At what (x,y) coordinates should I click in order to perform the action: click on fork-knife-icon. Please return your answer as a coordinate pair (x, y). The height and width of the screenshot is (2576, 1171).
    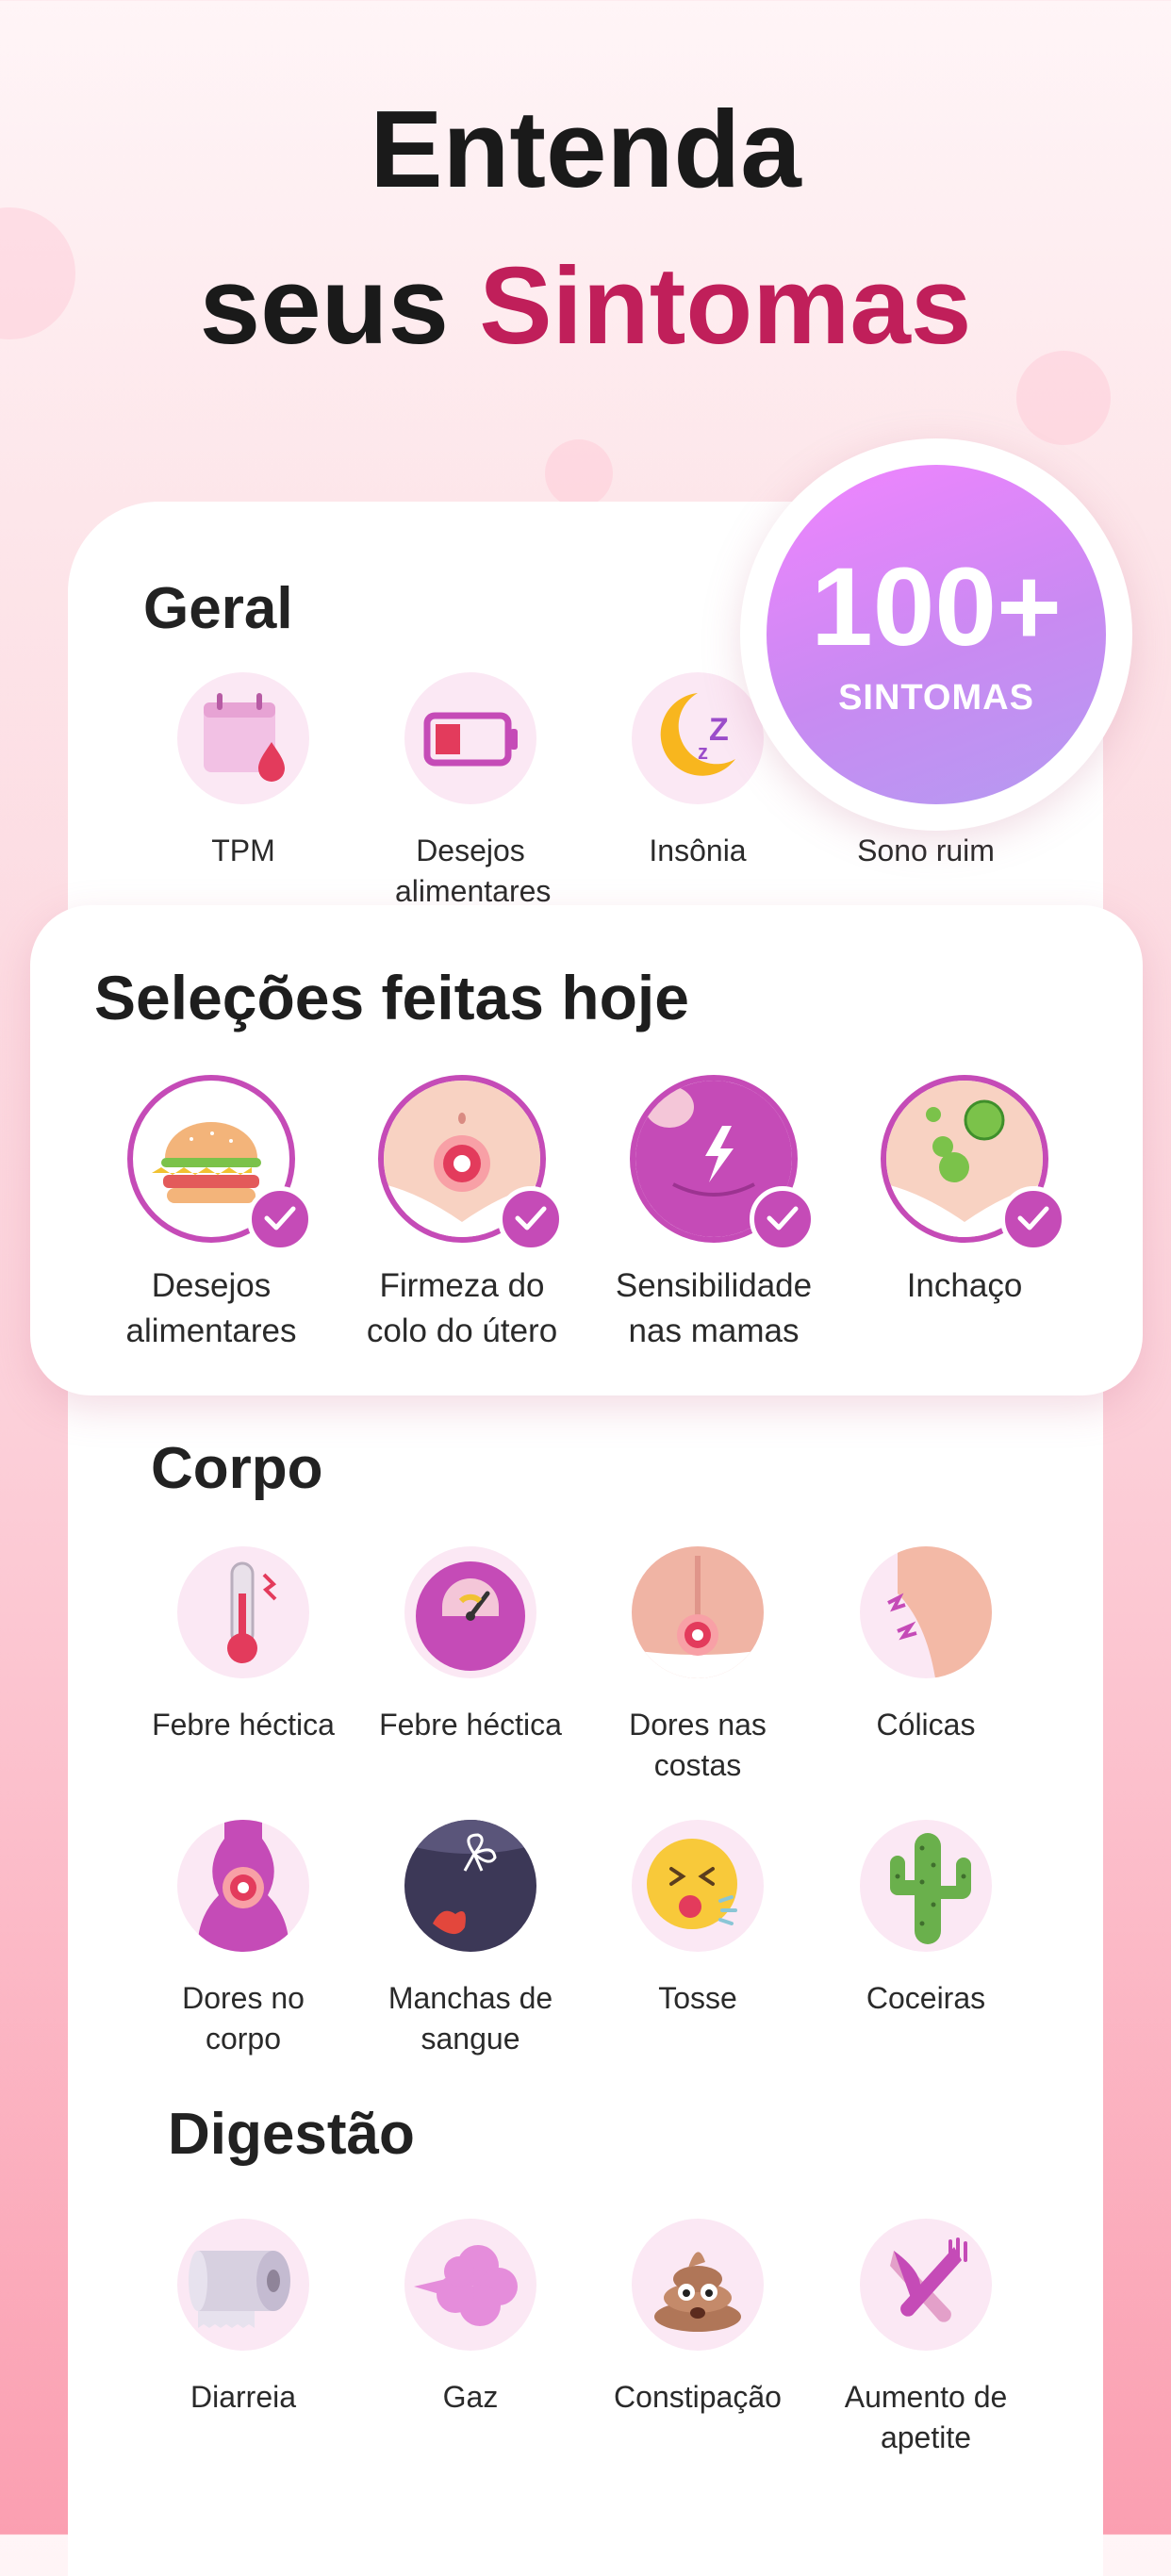
    Looking at the image, I should click on (926, 2285).